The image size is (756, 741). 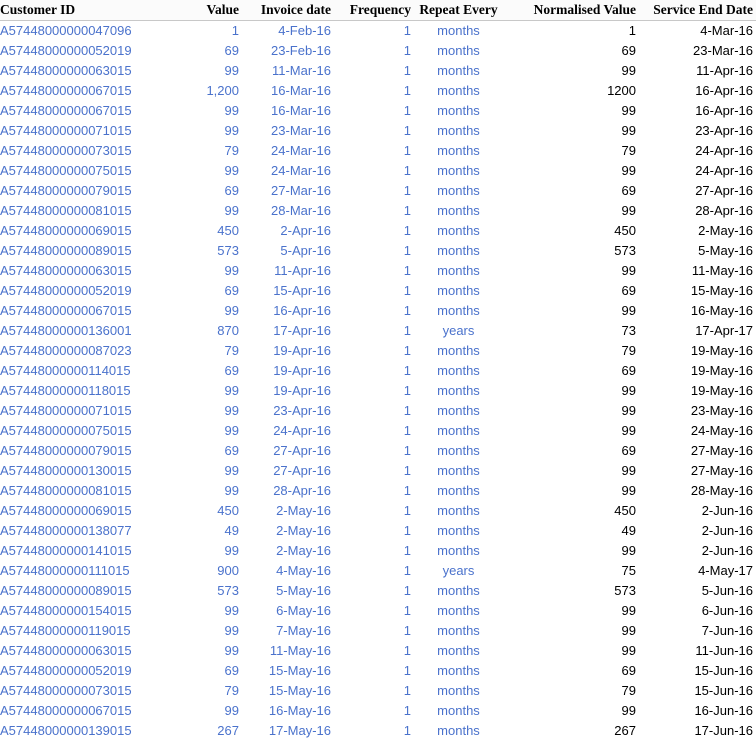 I want to click on cell-normalised_value: 69, so click(x=572, y=451).